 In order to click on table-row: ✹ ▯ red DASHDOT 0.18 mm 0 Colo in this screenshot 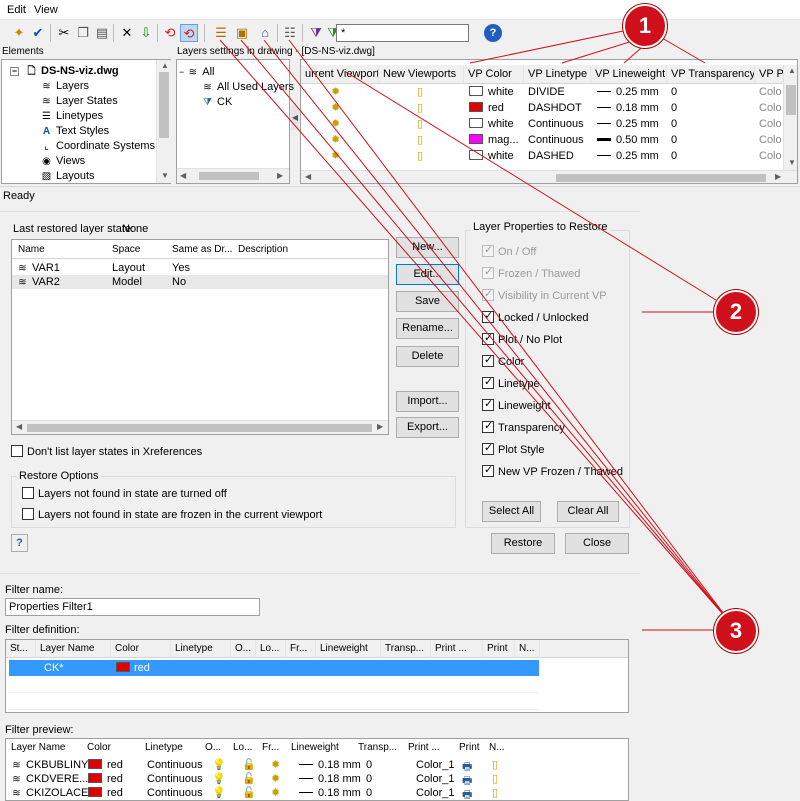, I will do `click(542, 108)`.